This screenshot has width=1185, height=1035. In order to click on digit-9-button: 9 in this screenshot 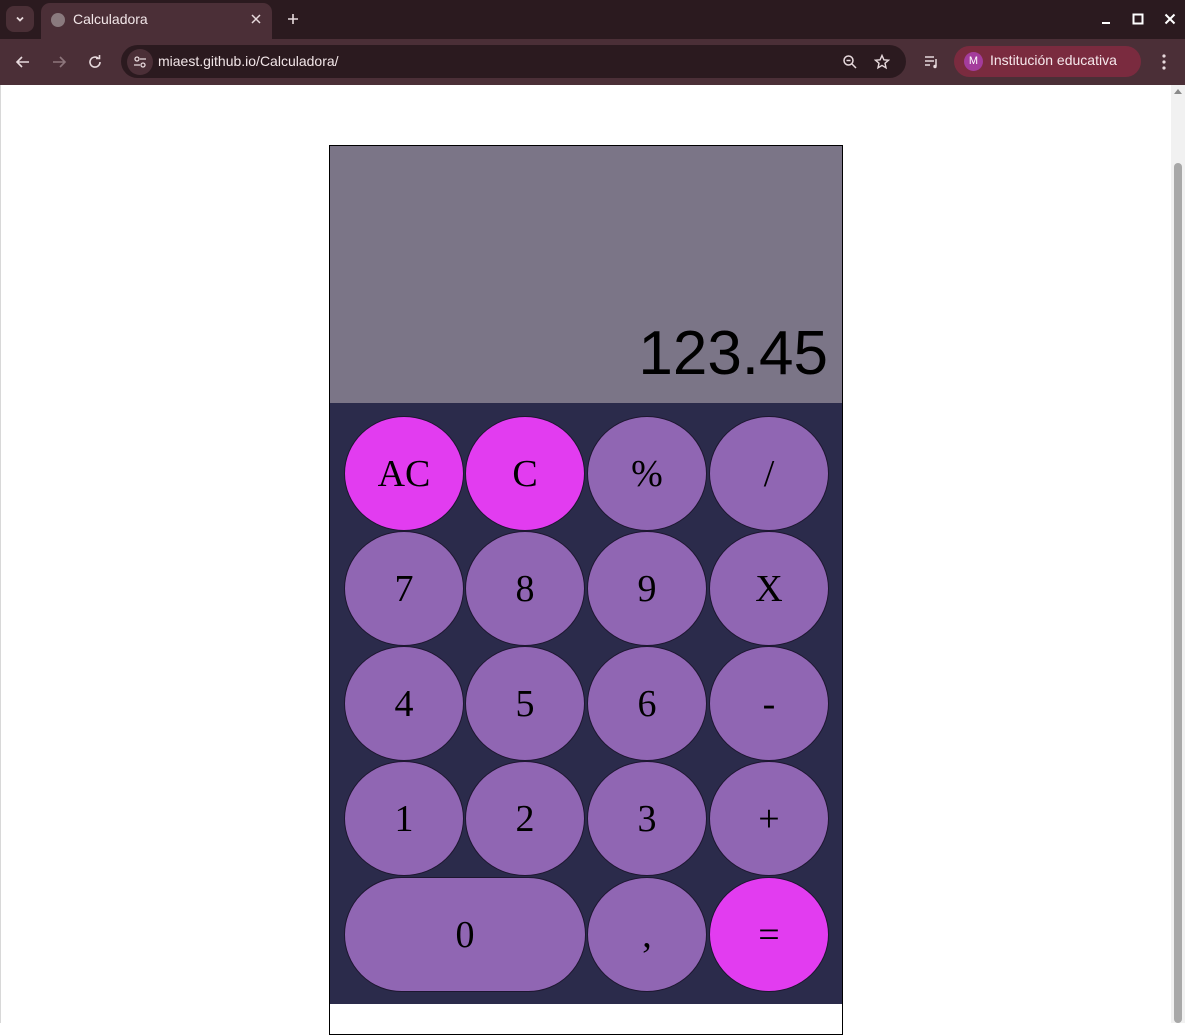, I will do `click(647, 588)`.